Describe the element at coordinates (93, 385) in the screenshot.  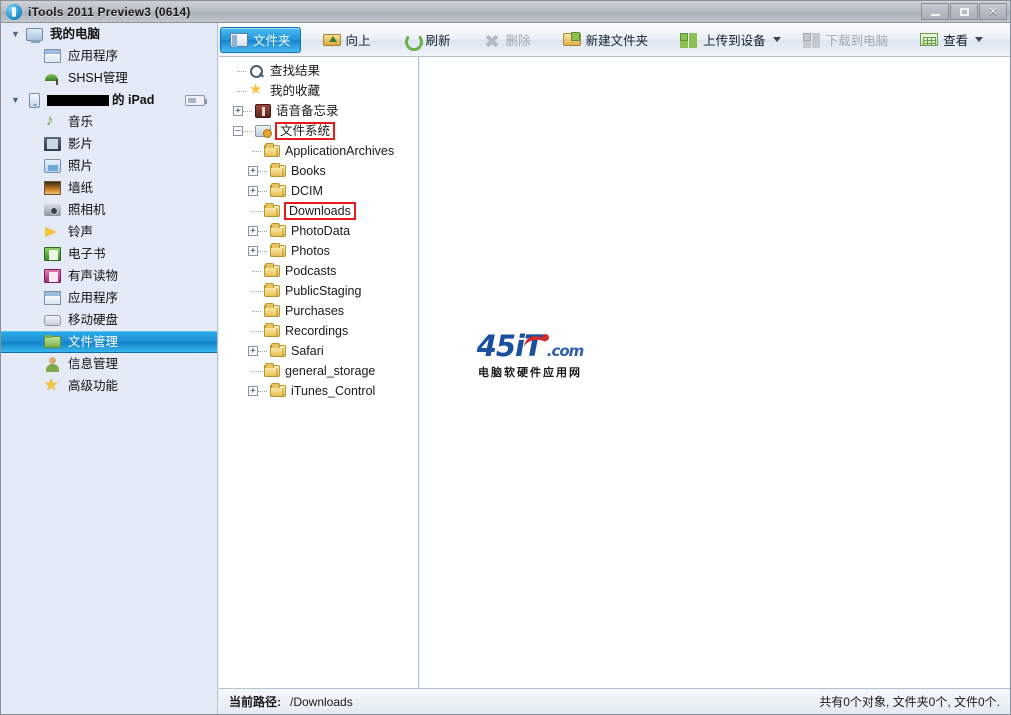
I see `sidebar-item-label: 高级功能` at that location.